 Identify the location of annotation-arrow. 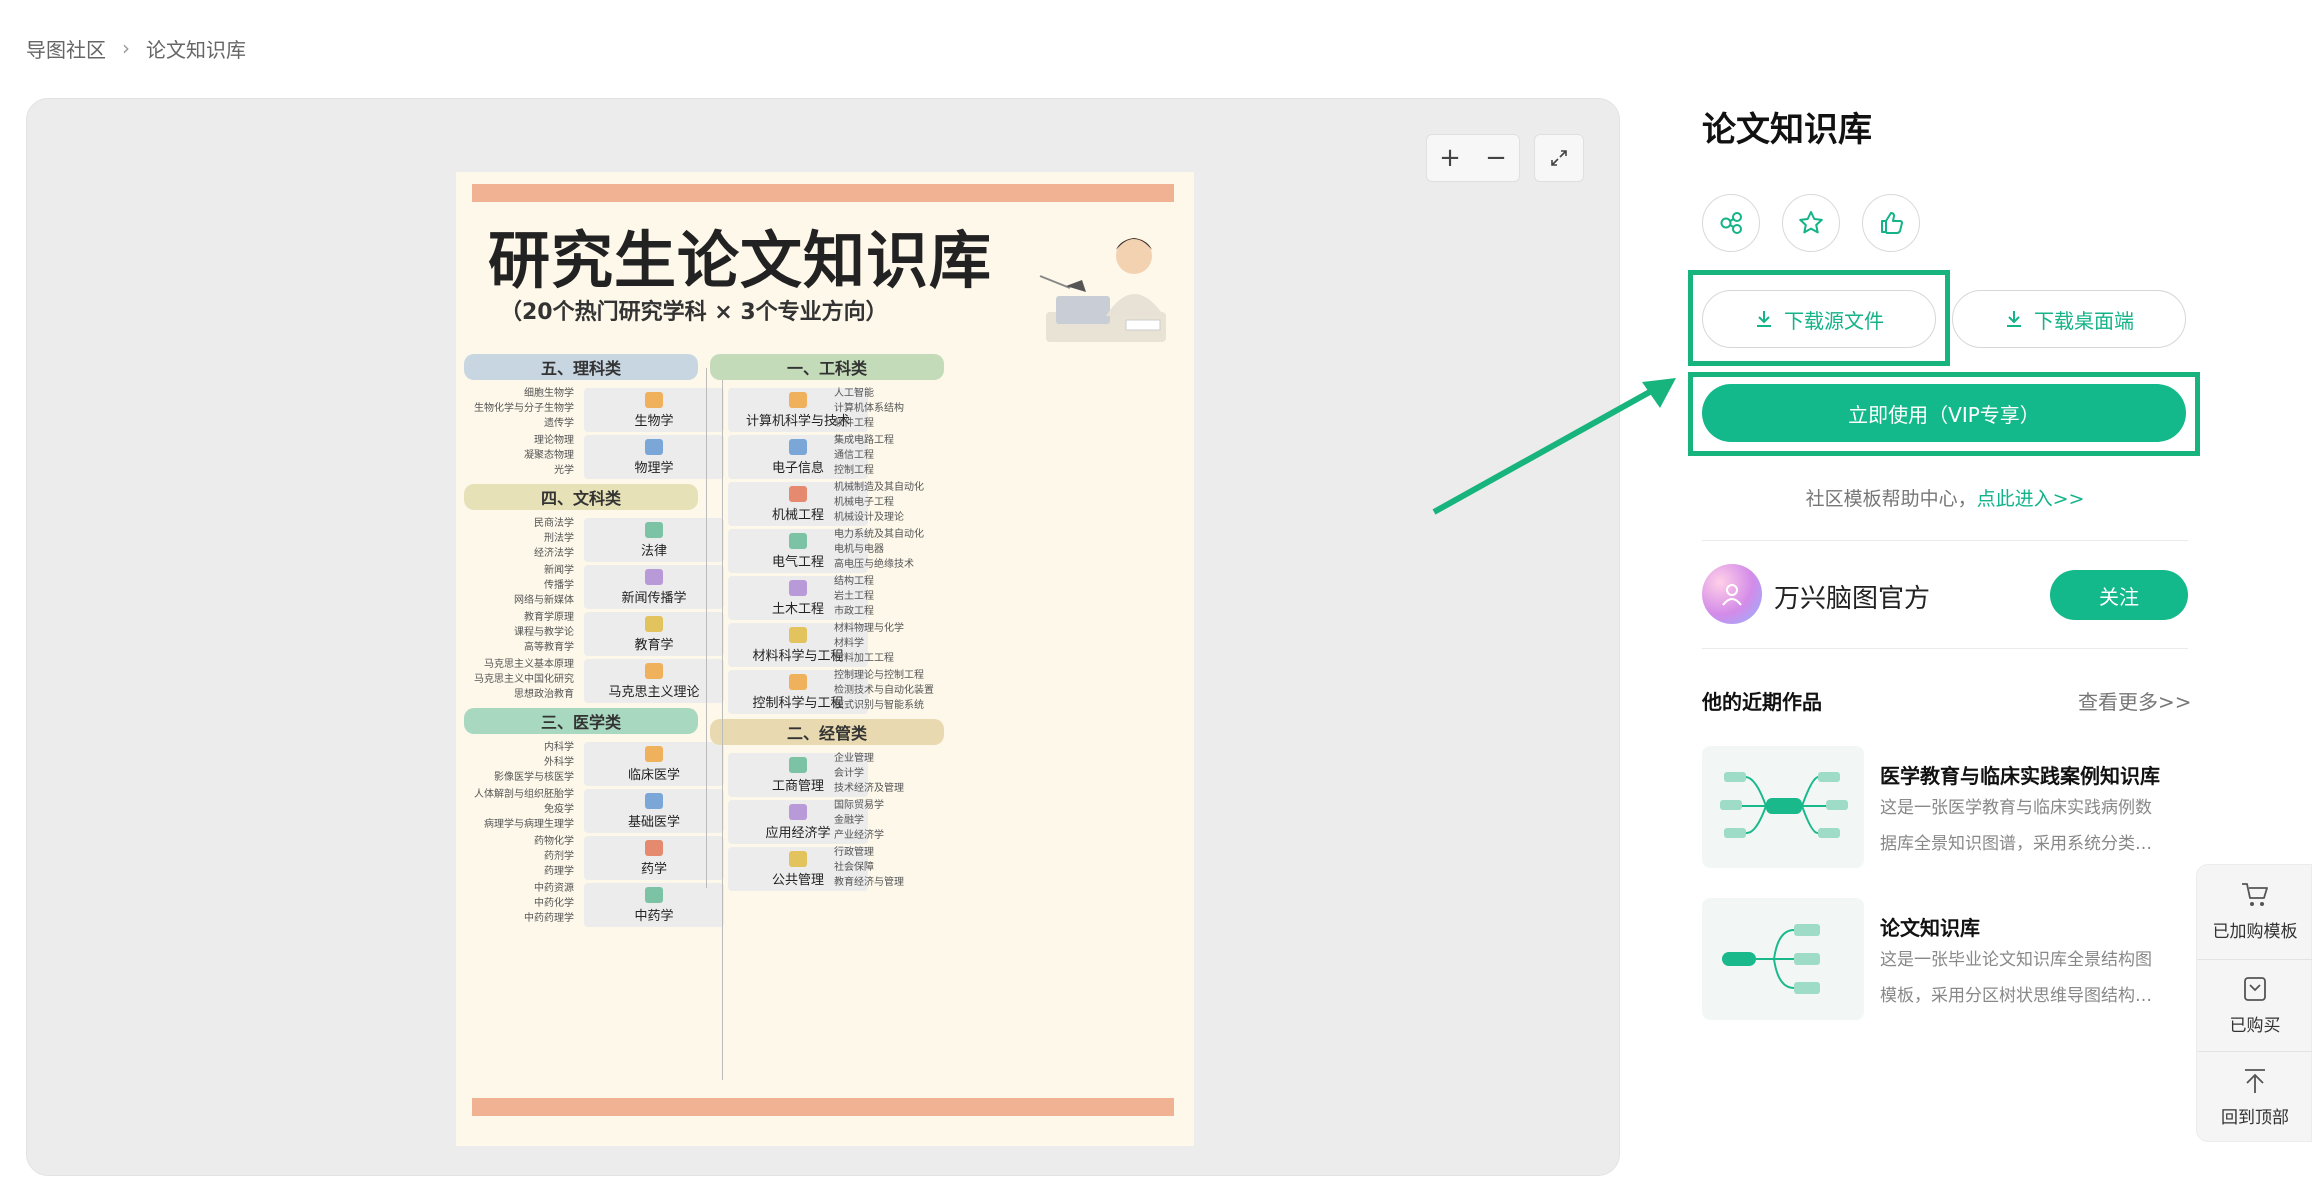
(1554, 446).